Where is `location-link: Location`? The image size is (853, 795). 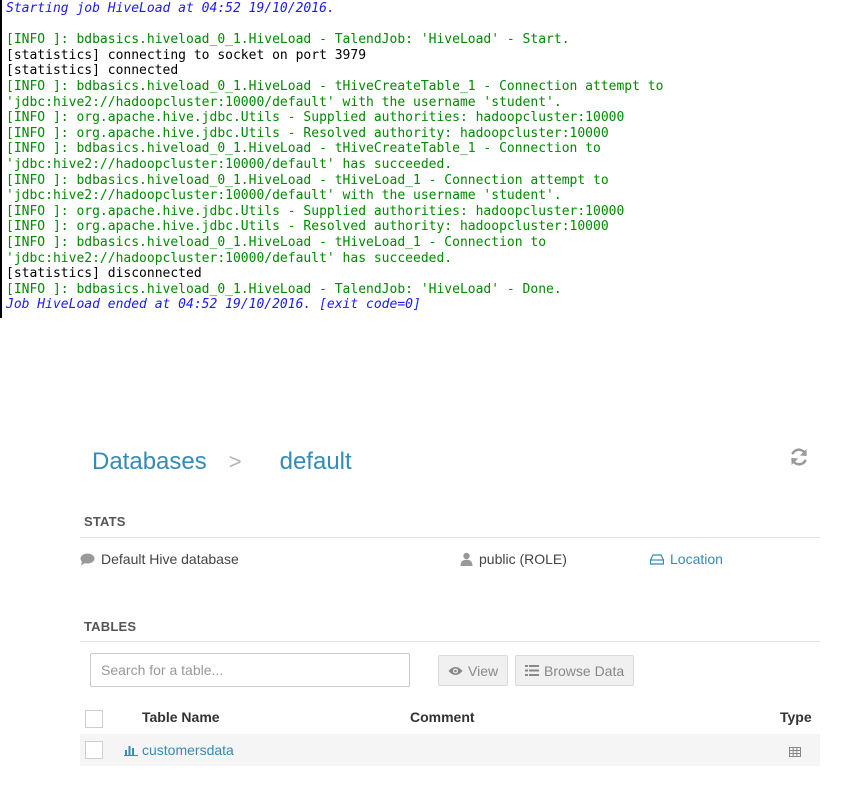
location-link: Location is located at coordinates (686, 559).